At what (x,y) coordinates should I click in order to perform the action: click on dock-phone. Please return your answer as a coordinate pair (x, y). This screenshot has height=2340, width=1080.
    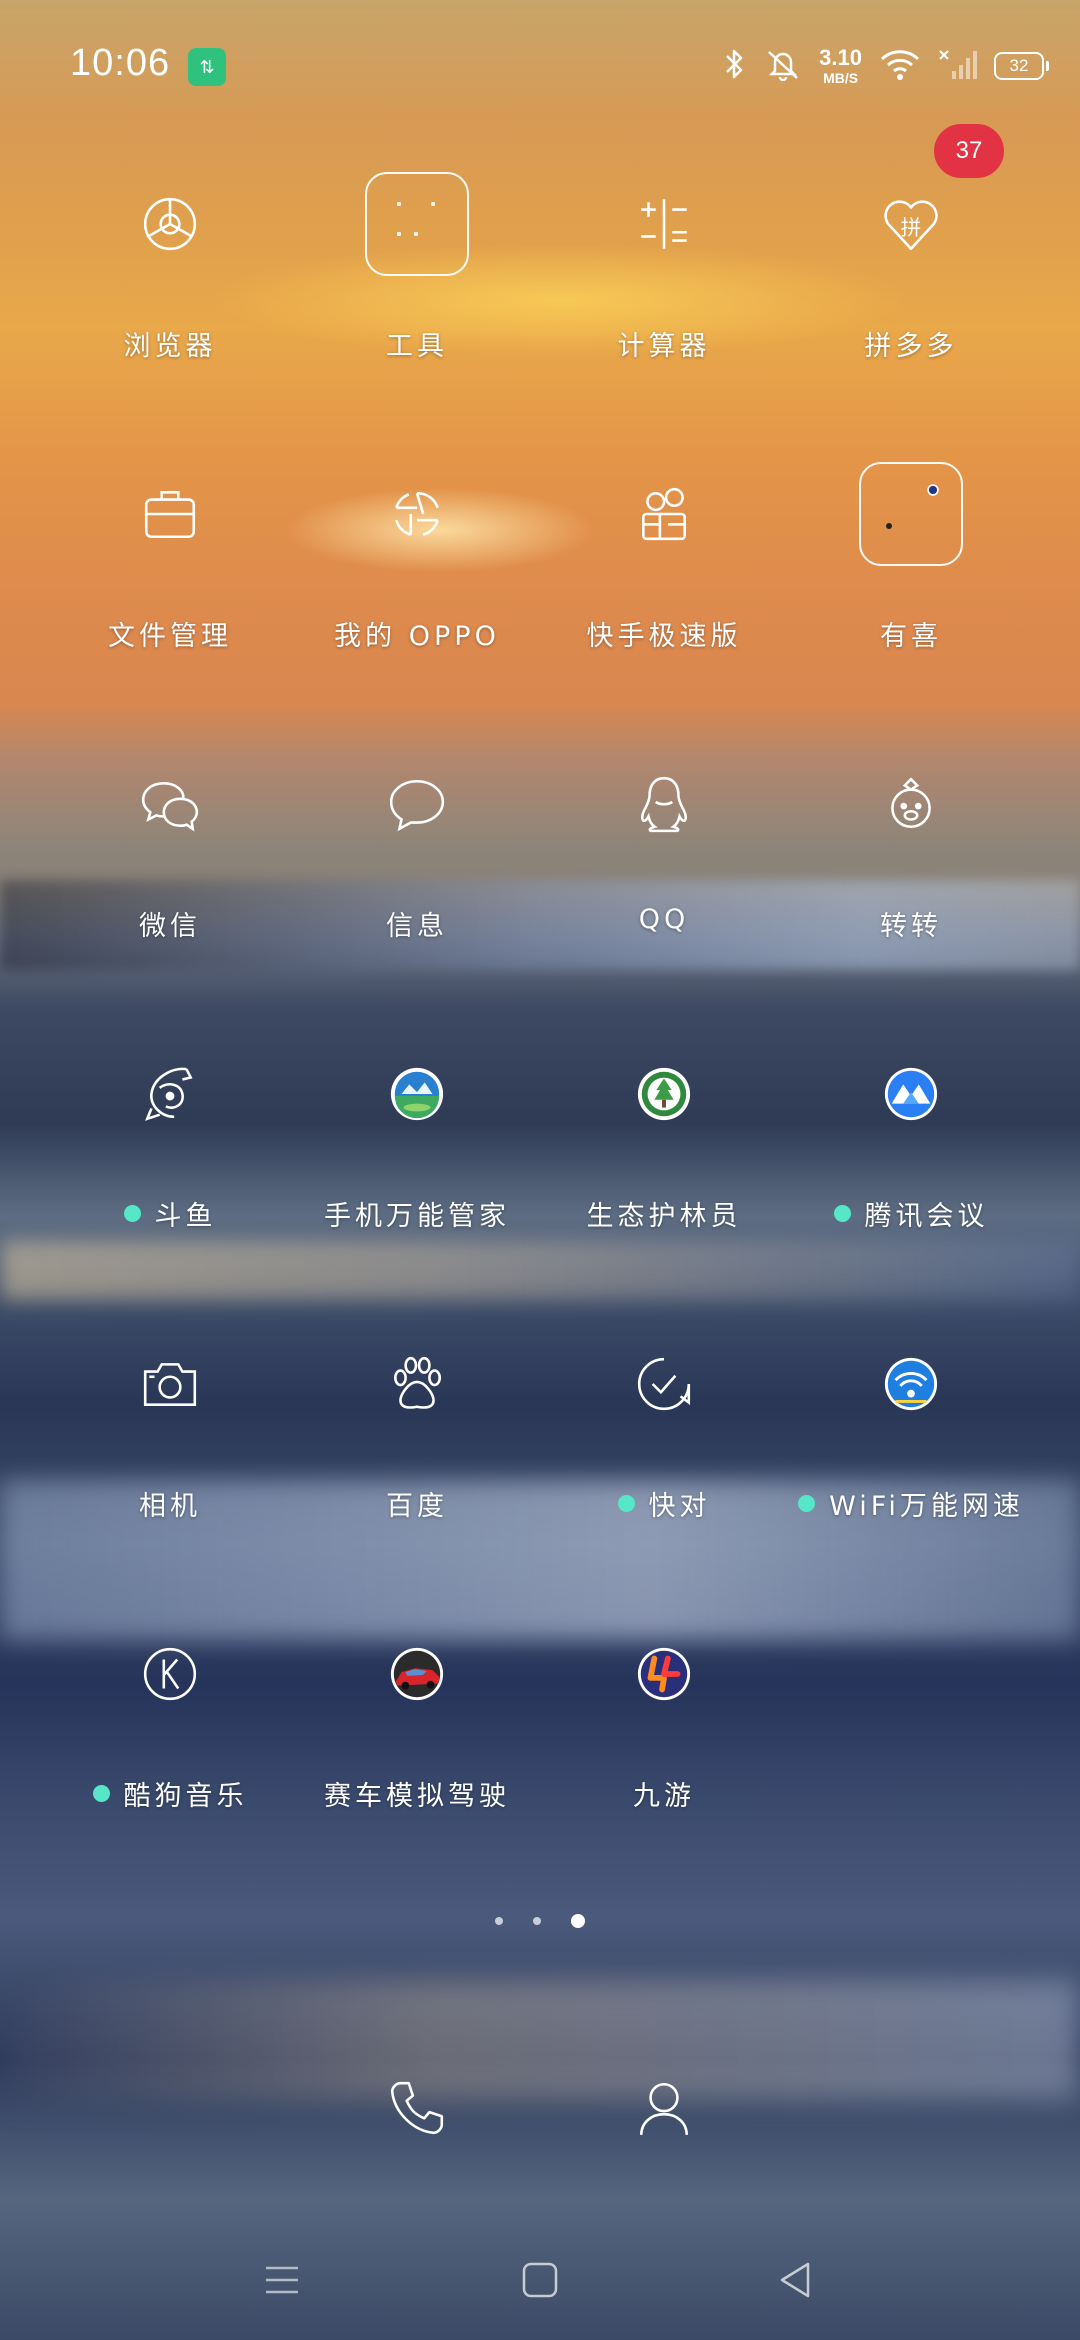
    Looking at the image, I should click on (417, 2108).